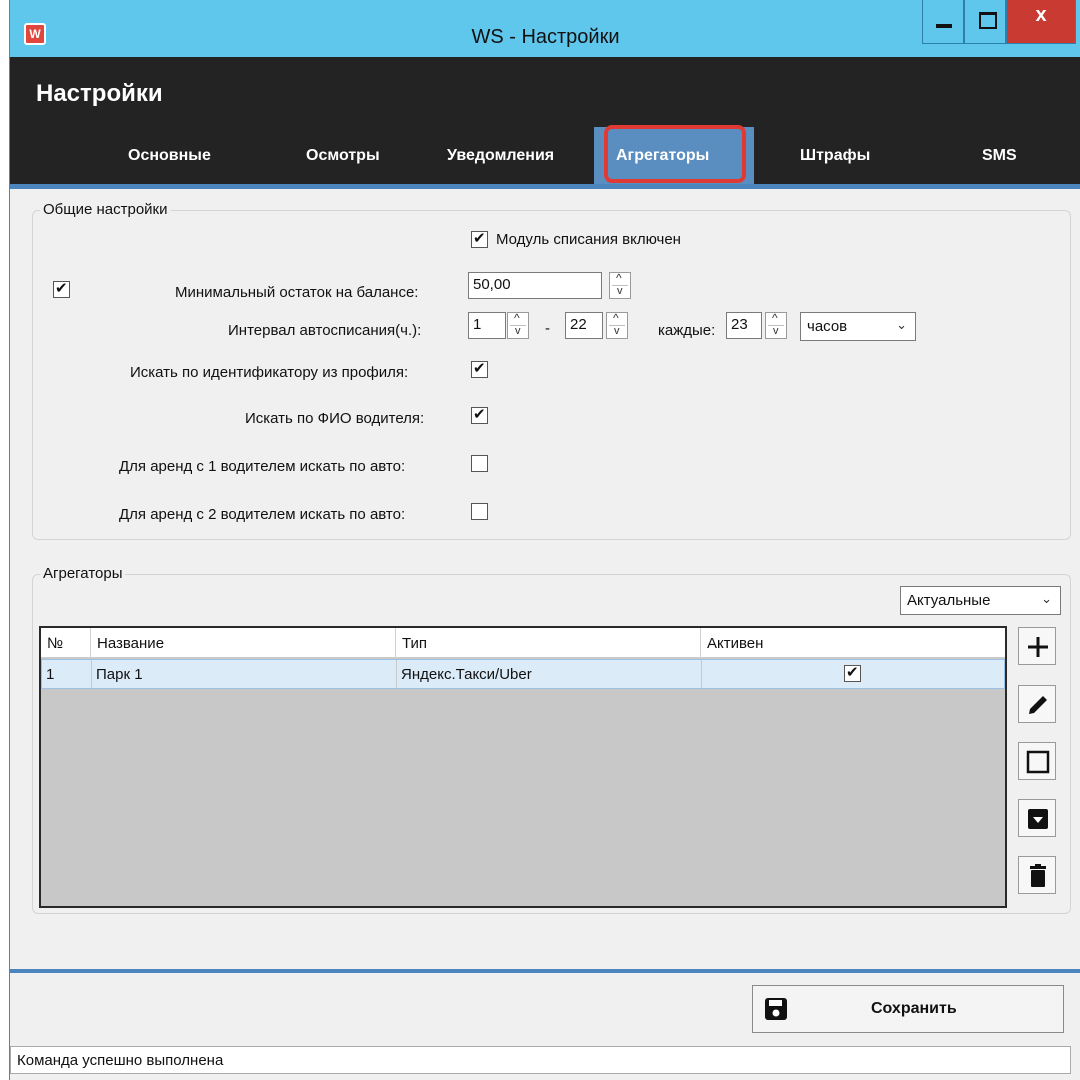  I want to click on cell-name: Парк 1, so click(244, 674).